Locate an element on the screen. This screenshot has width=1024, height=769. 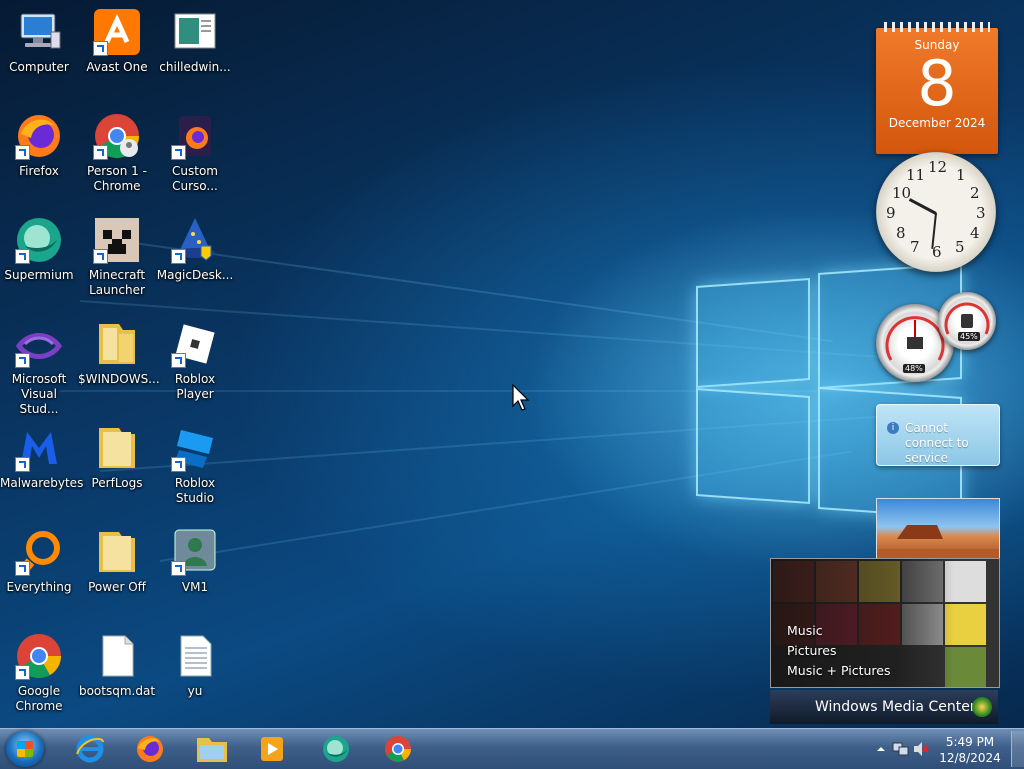
file-icon is located at coordinates (117, 656).